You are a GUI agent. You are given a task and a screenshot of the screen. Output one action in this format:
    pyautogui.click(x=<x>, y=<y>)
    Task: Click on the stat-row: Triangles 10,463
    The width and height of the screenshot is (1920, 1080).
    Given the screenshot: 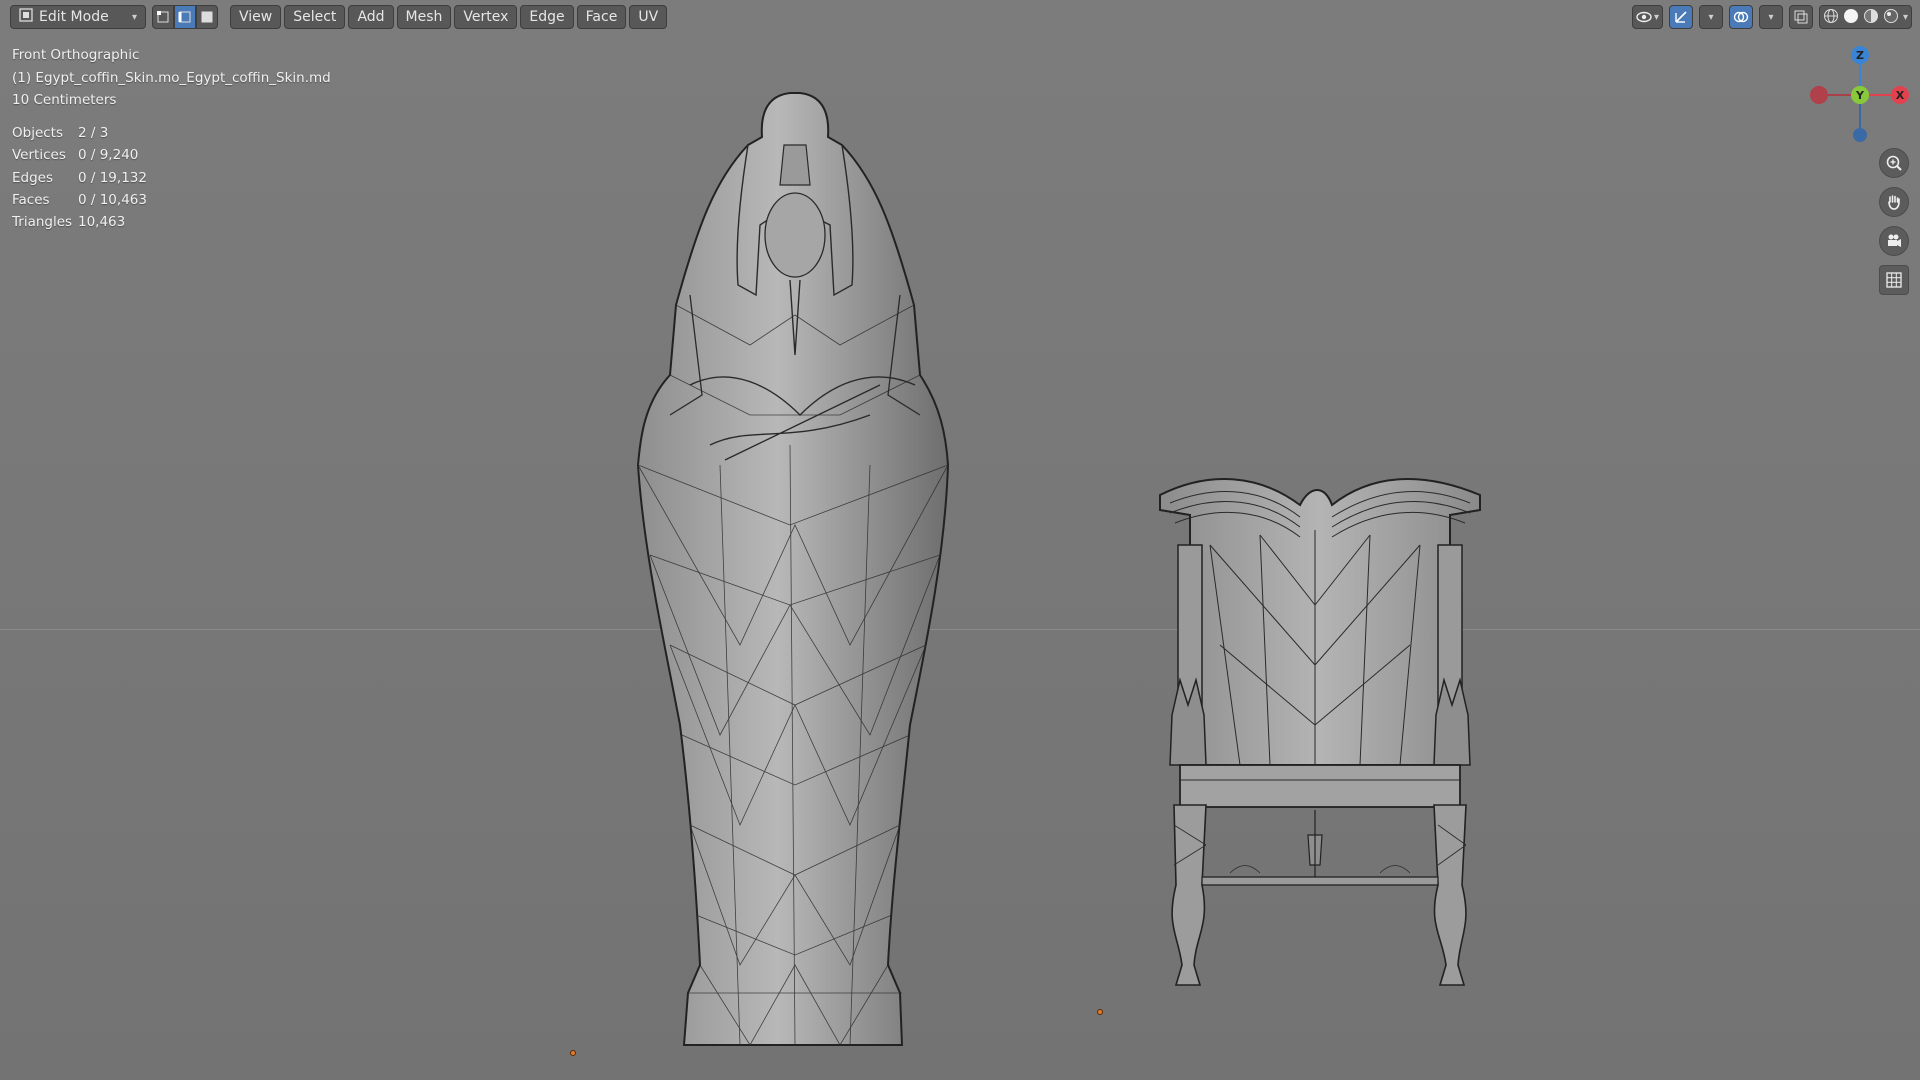 What is the action you would take?
    pyautogui.click(x=79, y=222)
    